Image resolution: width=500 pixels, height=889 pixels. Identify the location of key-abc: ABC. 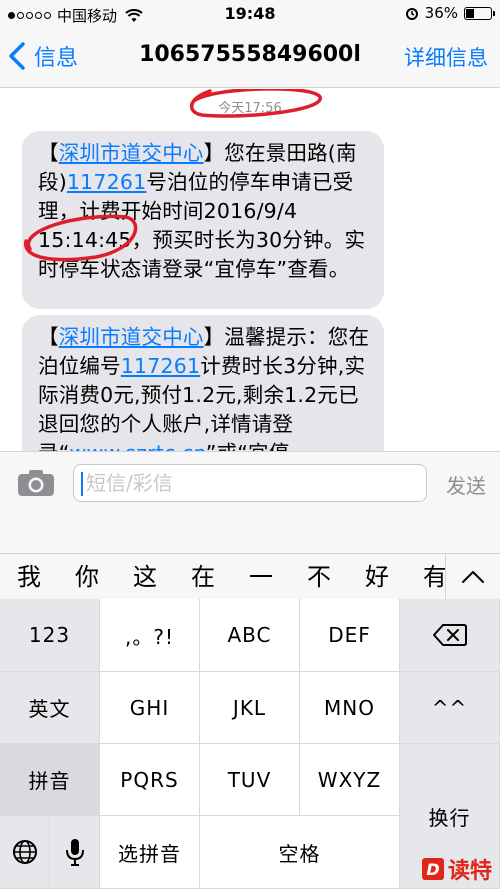
(250, 635).